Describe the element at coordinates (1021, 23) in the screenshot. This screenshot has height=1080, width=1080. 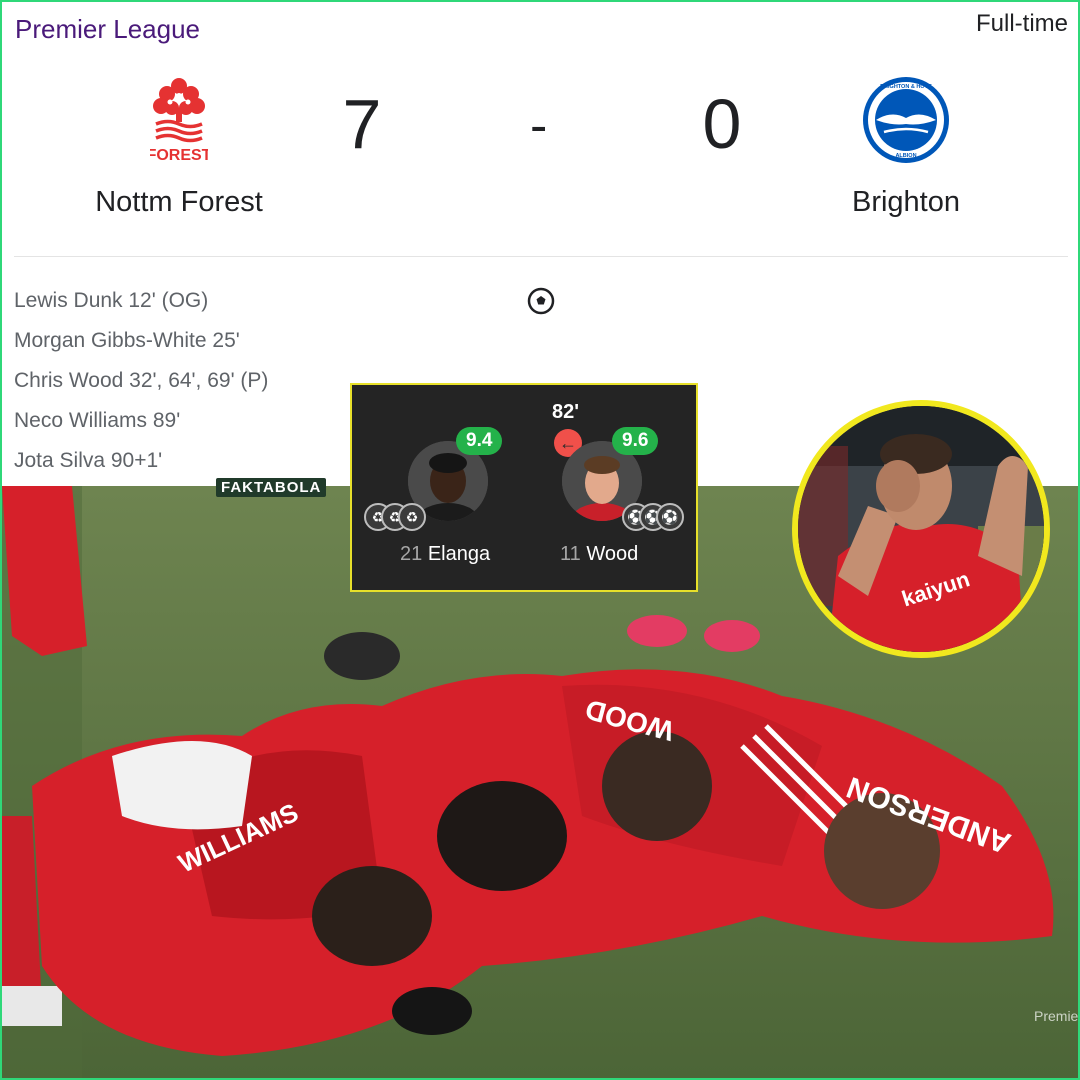
I see `match-status: Full-time` at that location.